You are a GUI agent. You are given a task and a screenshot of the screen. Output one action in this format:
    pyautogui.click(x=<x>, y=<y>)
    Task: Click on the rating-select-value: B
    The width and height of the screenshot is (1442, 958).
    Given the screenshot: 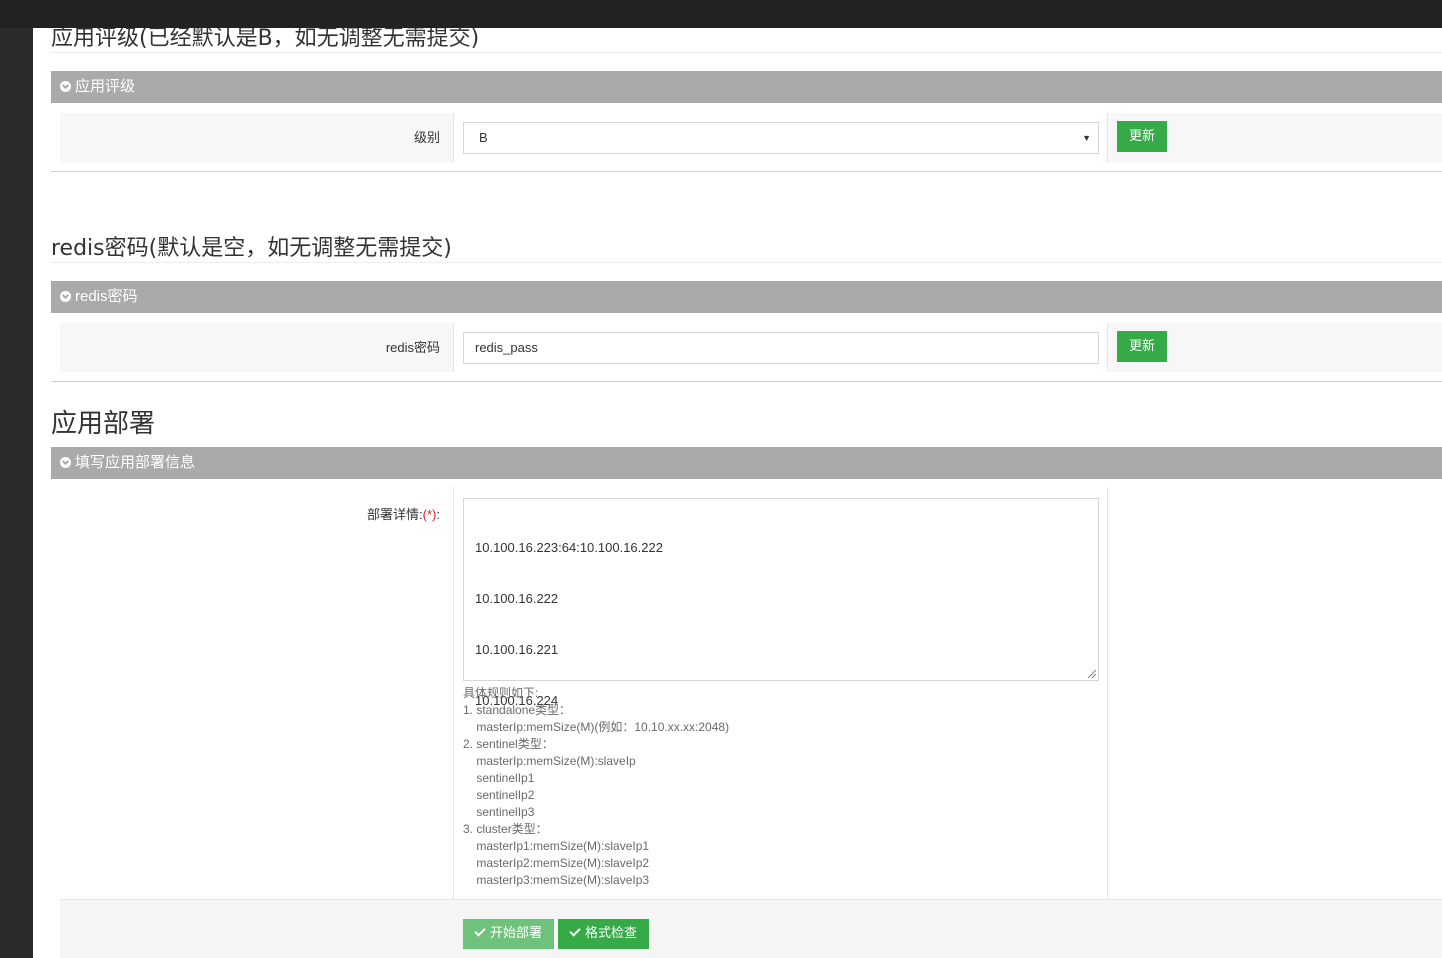 What is the action you would take?
    pyautogui.click(x=483, y=137)
    